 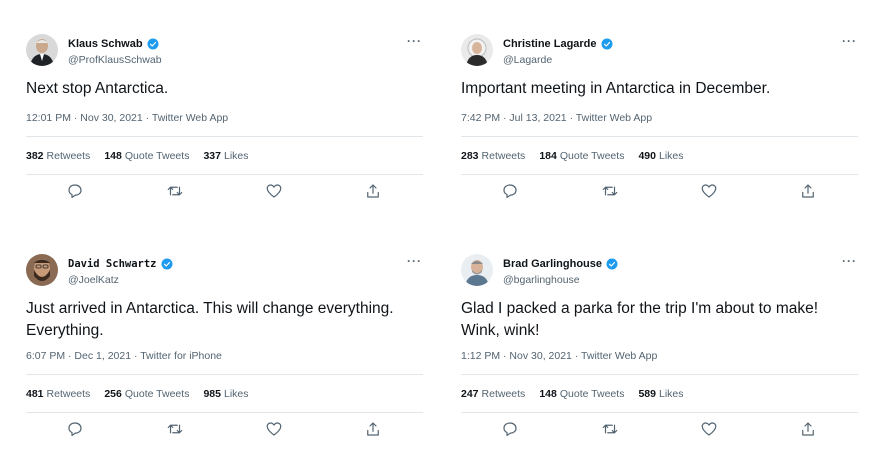 What do you see at coordinates (581, 156) in the screenshot?
I see `quote-tweets-stat: 184 Quote Tweets` at bounding box center [581, 156].